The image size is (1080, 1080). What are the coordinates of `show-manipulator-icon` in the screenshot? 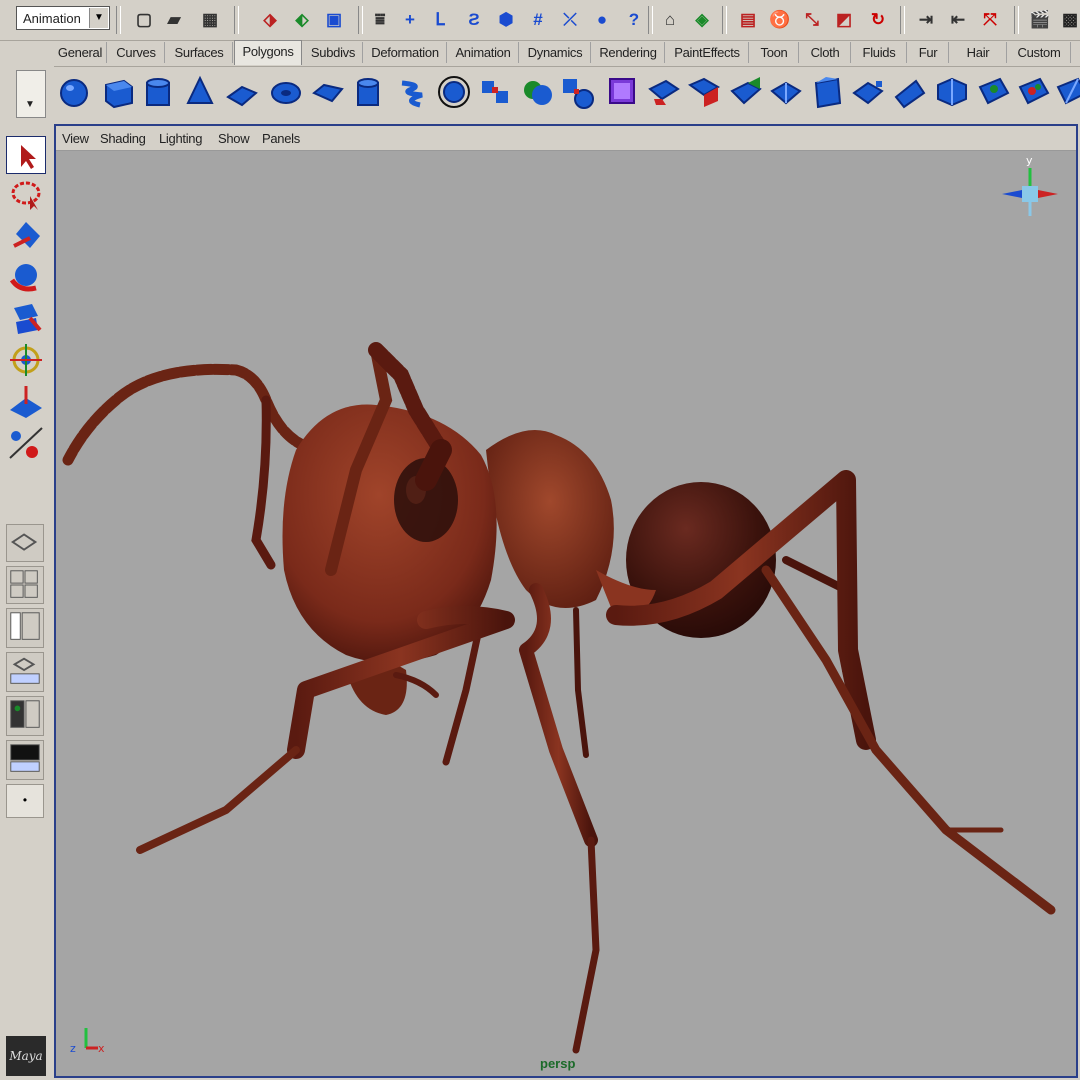 It's located at (26, 443).